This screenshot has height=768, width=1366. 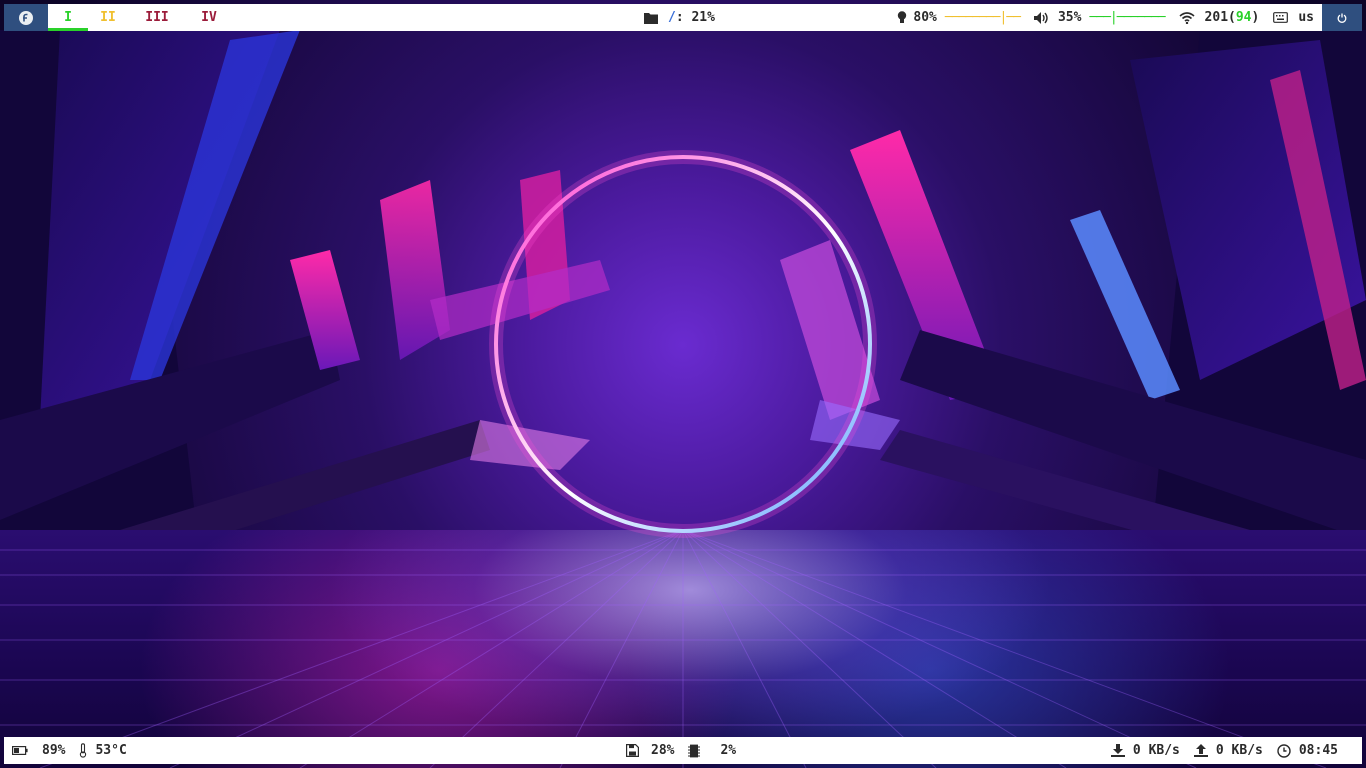 I want to click on fedora-logo-icon, so click(x=26, y=18).